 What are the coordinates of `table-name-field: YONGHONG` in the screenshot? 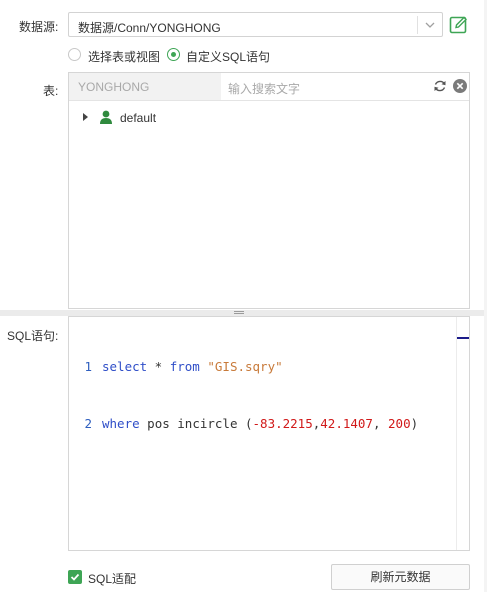 It's located at (145, 86).